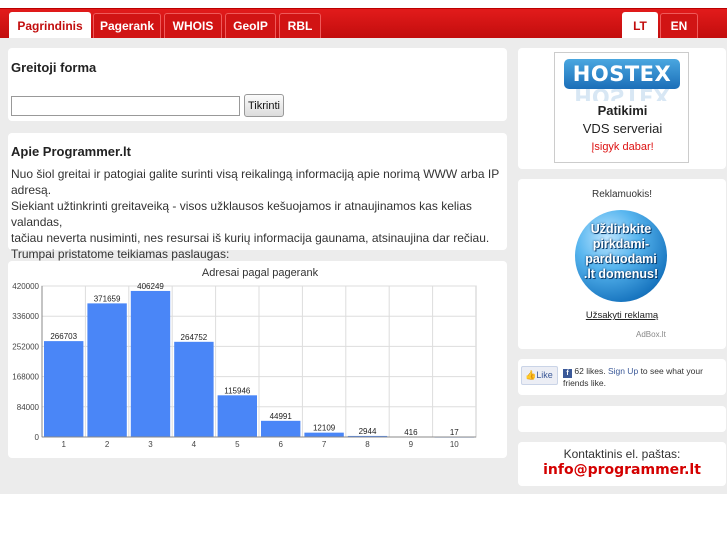 This screenshot has height=545, width=727. I want to click on y-tick-label: 168000, so click(25, 377).